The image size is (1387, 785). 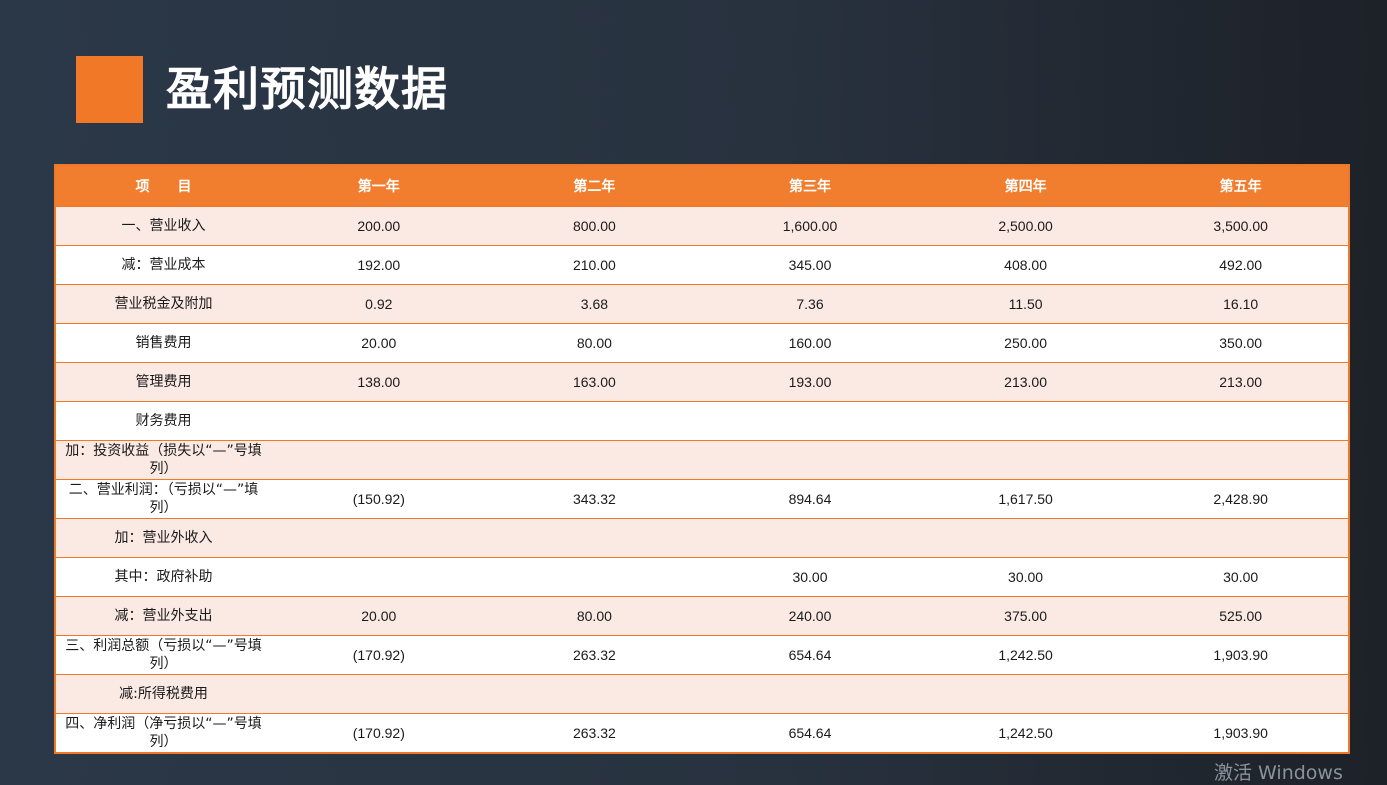 What do you see at coordinates (163, 577) in the screenshot?
I see `row-item-label: 其中：政府补助` at bounding box center [163, 577].